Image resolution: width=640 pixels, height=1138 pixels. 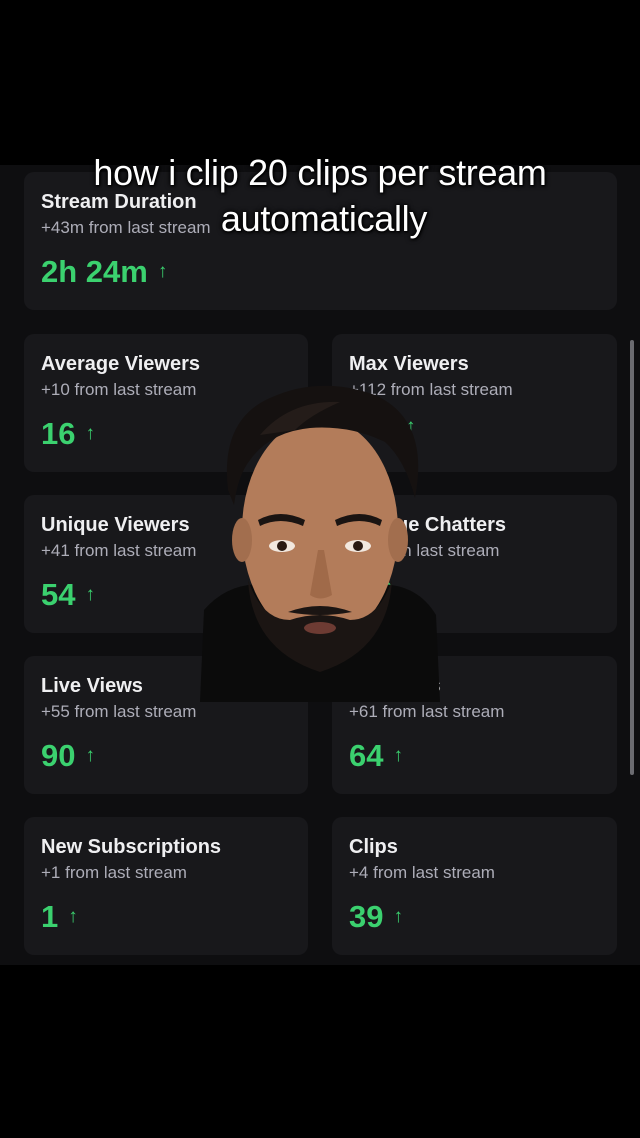 What do you see at coordinates (366, 755) in the screenshot?
I see `stat-value-number: 64` at bounding box center [366, 755].